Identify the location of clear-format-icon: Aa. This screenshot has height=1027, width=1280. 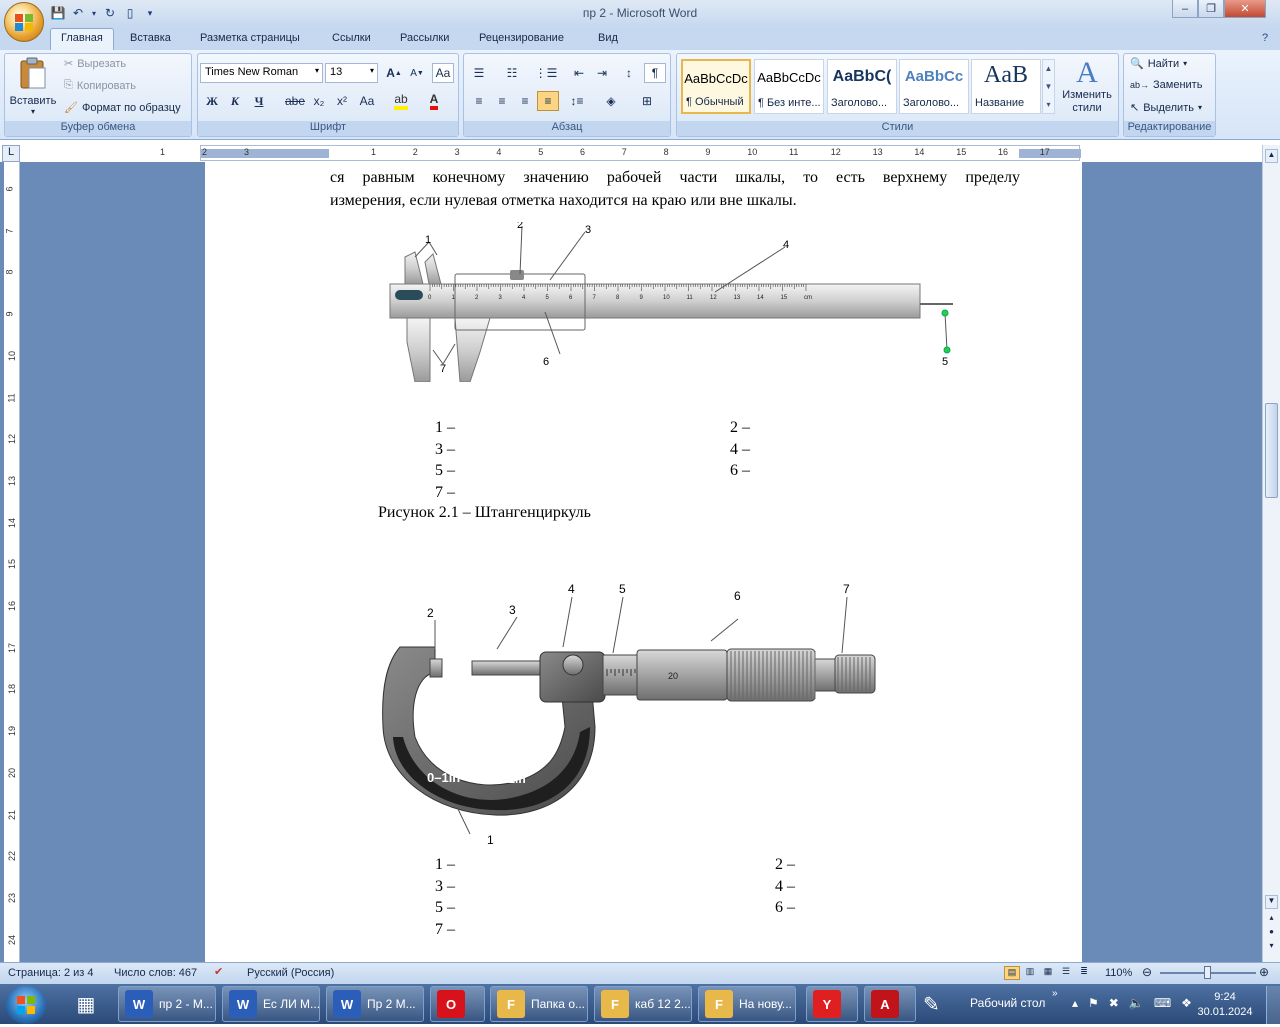
(443, 73).